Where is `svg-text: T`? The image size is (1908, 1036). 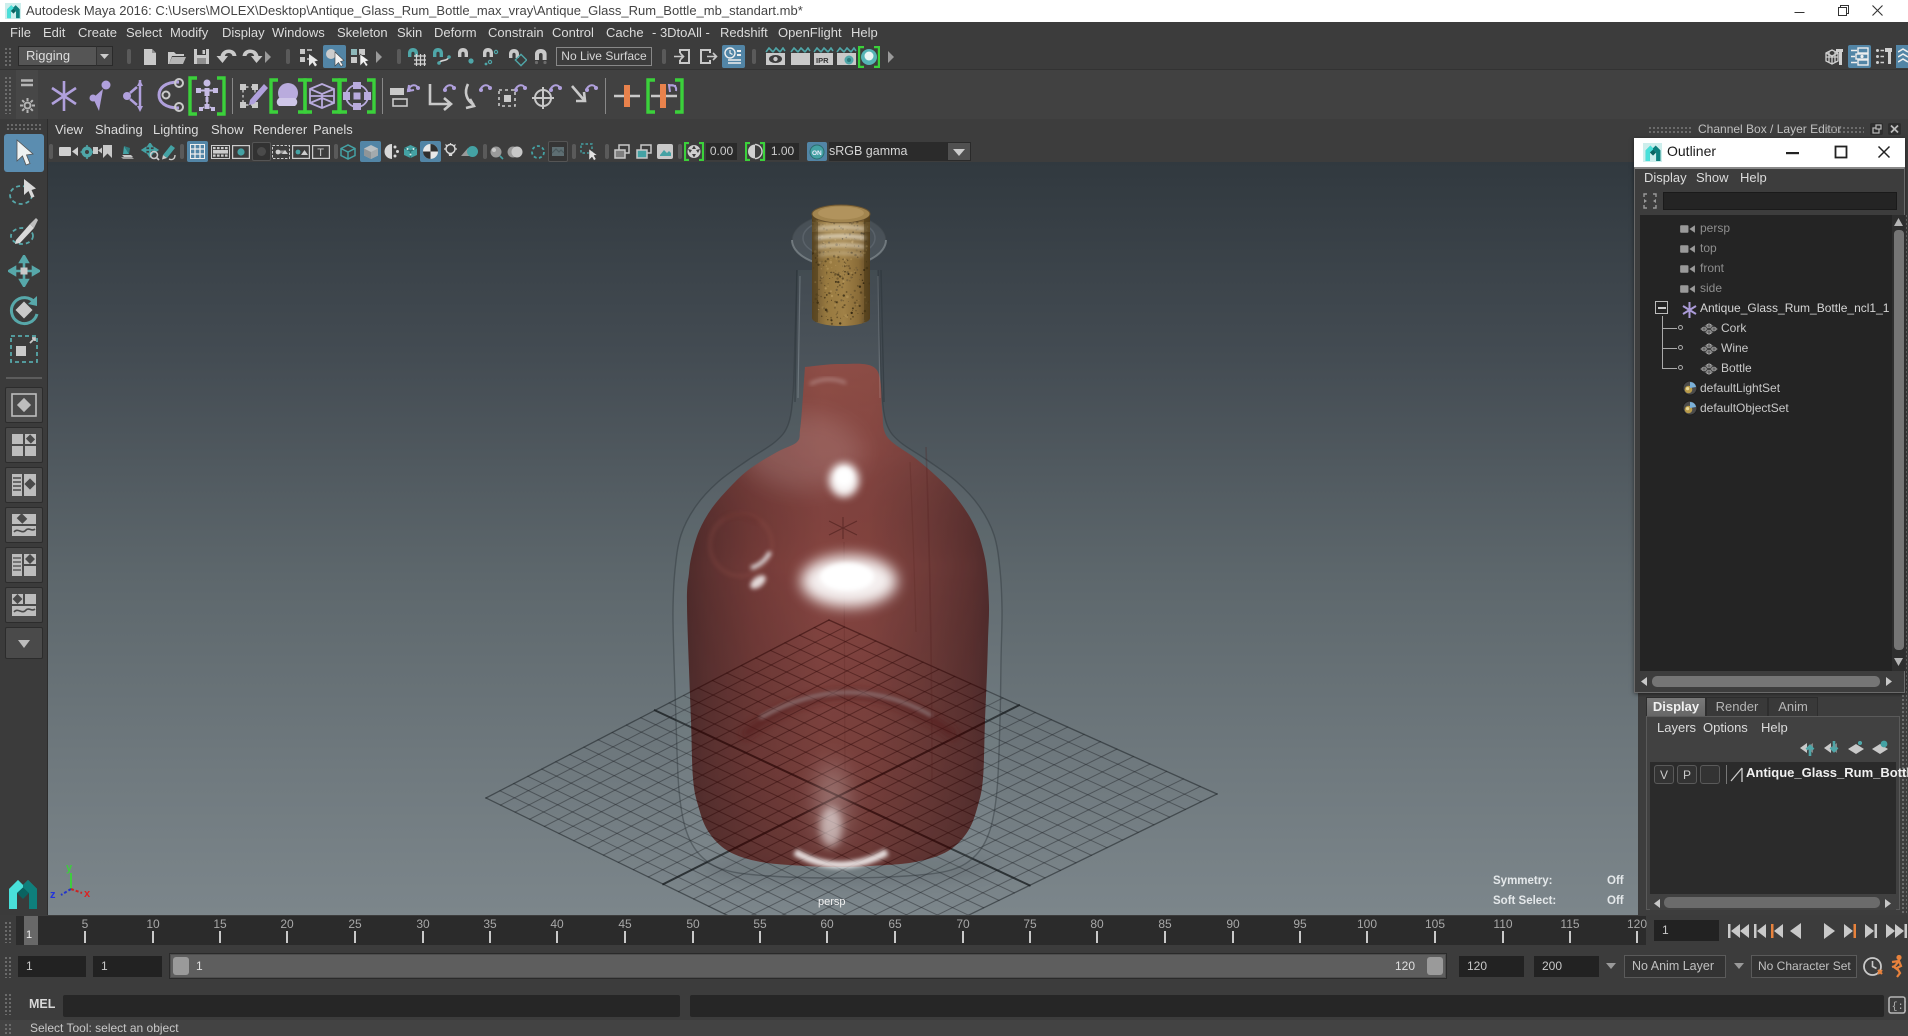
svg-text: T is located at coordinates (320, 153).